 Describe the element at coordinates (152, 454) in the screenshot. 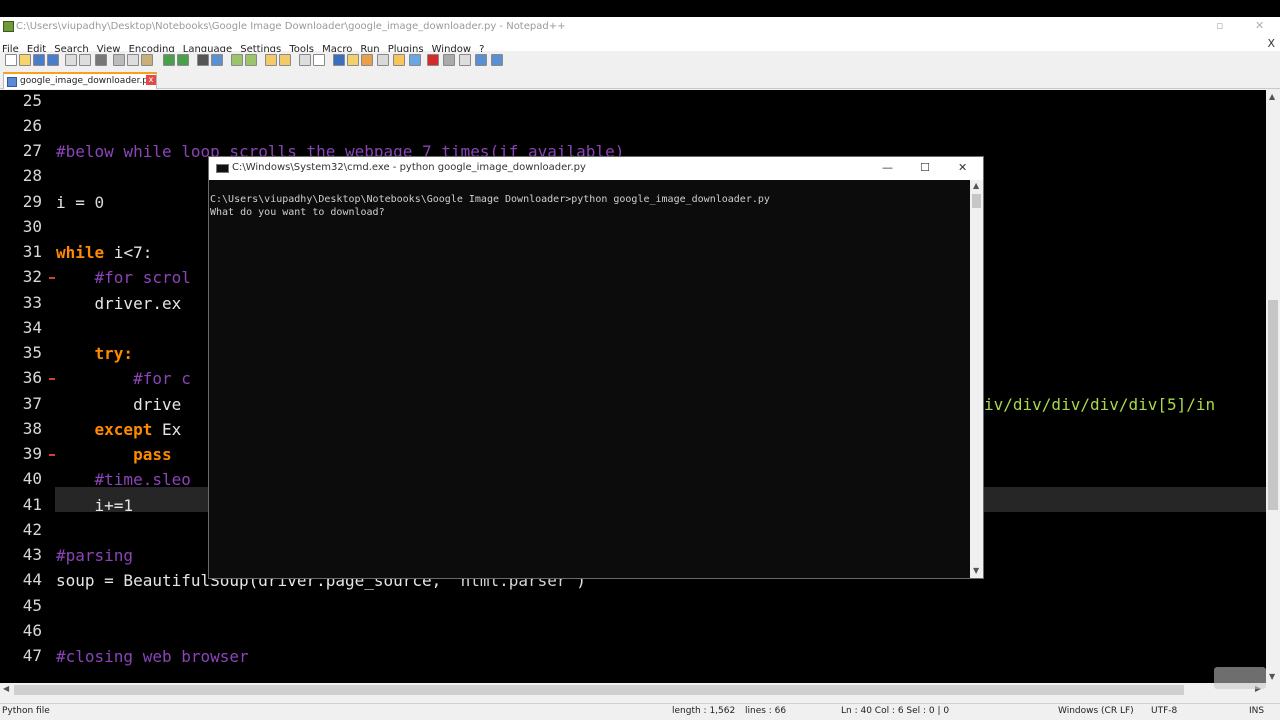

I see `code-keyword: pass` at that location.